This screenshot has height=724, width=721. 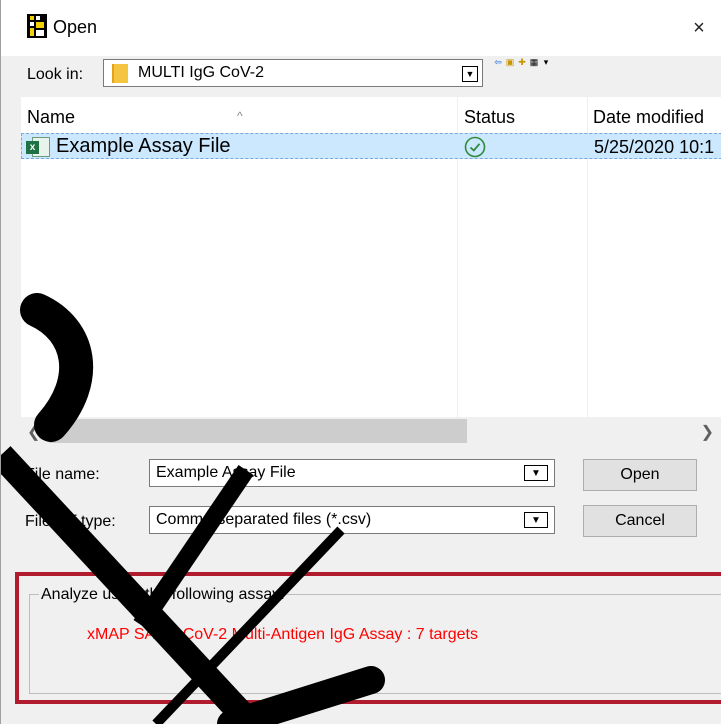 What do you see at coordinates (534, 62) in the screenshot?
I see `view-menu-icon: ▦` at bounding box center [534, 62].